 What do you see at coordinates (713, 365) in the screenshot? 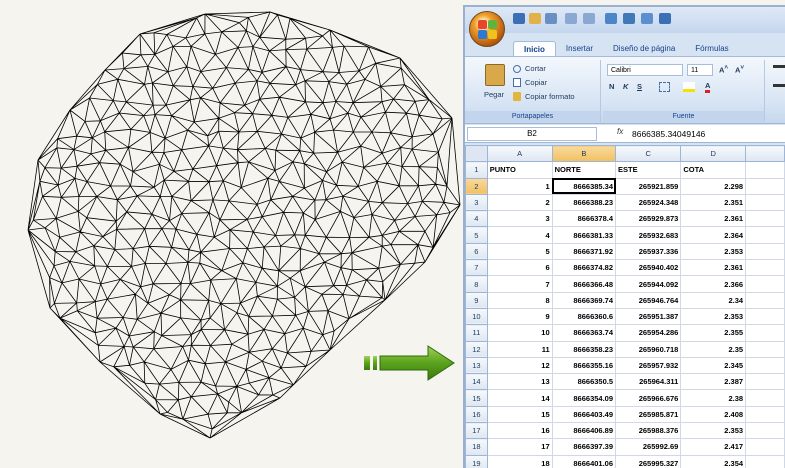
I see `cell: 2.345` at bounding box center [713, 365].